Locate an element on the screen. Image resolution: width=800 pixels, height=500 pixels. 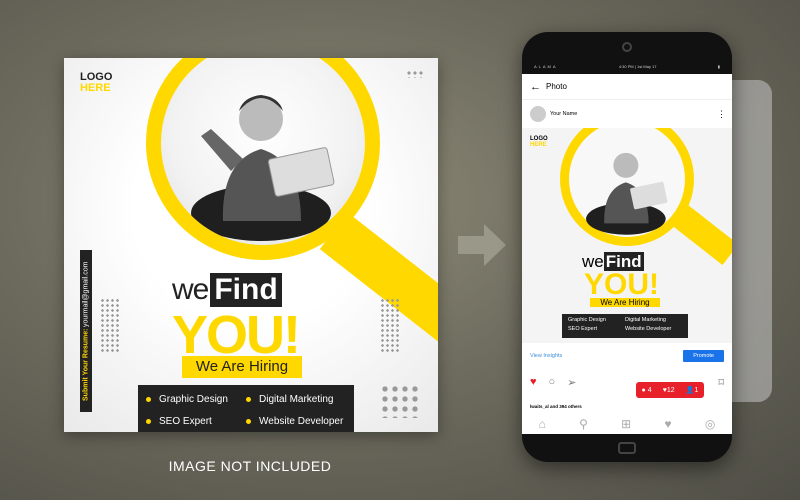
battery-icon: ▮ is located at coordinates (718, 66).